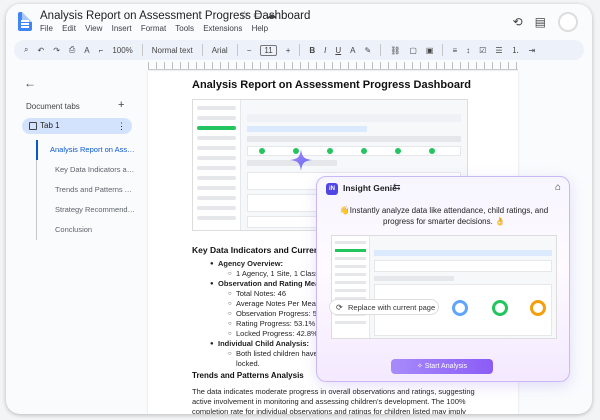 The height and width of the screenshot is (420, 600). What do you see at coordinates (454, 50) in the screenshot?
I see `align-icon: ≡` at bounding box center [454, 50].